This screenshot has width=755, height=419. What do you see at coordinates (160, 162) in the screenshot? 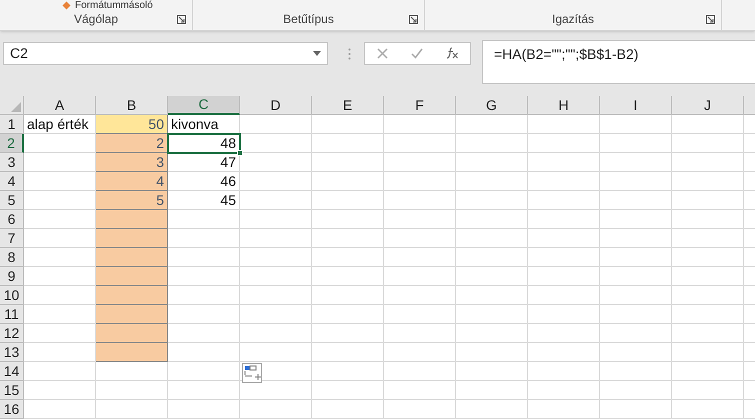
I see `cell-value: 3` at bounding box center [160, 162].